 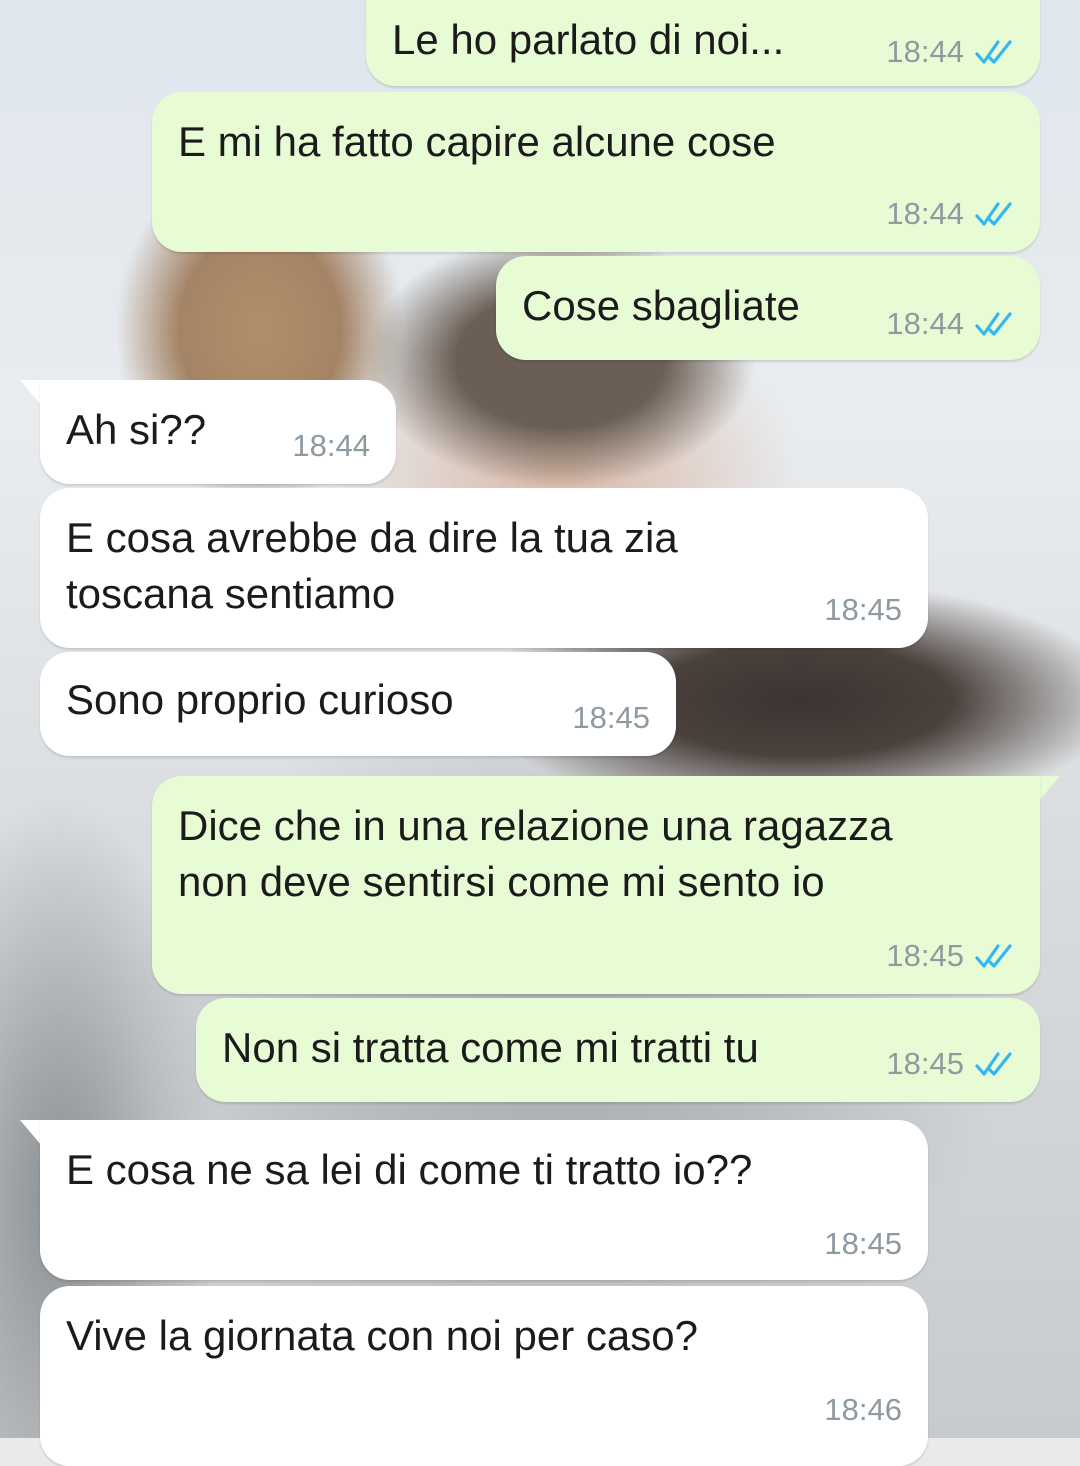 What do you see at coordinates (382, 1335) in the screenshot?
I see `message-text: Vive la giornata con noi per caso?` at bounding box center [382, 1335].